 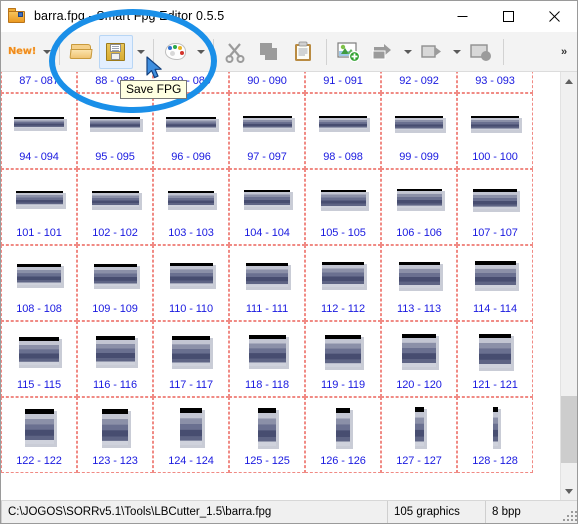 I want to click on graphic-cell: 117 - 117, so click(x=191, y=359).